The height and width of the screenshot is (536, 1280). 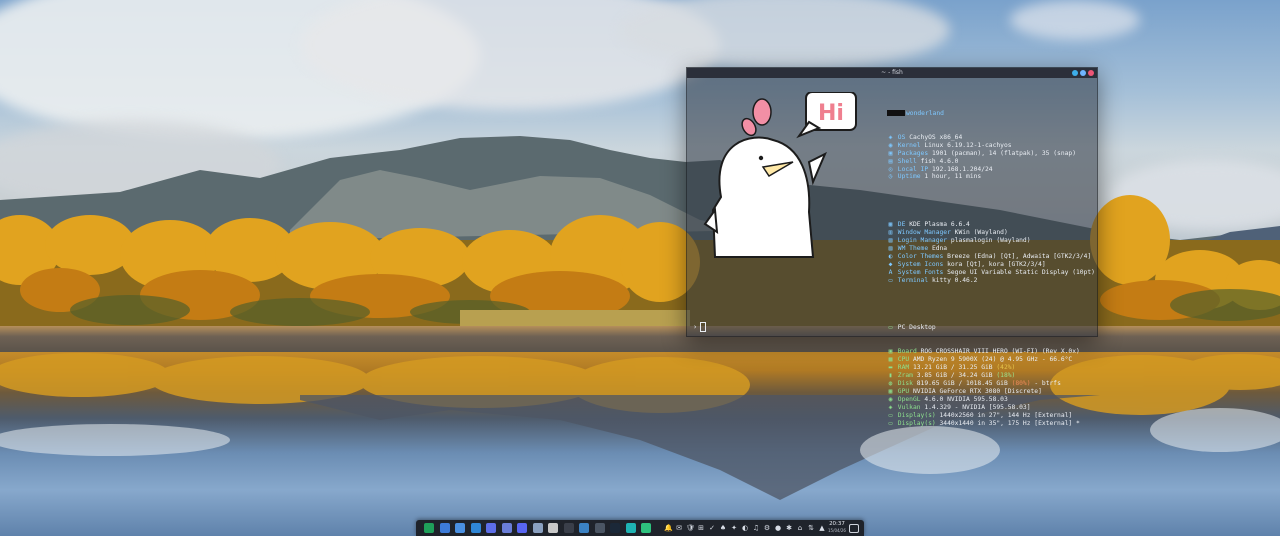 What do you see at coordinates (854, 528) in the screenshot?
I see `show-desktop-icon` at bounding box center [854, 528].